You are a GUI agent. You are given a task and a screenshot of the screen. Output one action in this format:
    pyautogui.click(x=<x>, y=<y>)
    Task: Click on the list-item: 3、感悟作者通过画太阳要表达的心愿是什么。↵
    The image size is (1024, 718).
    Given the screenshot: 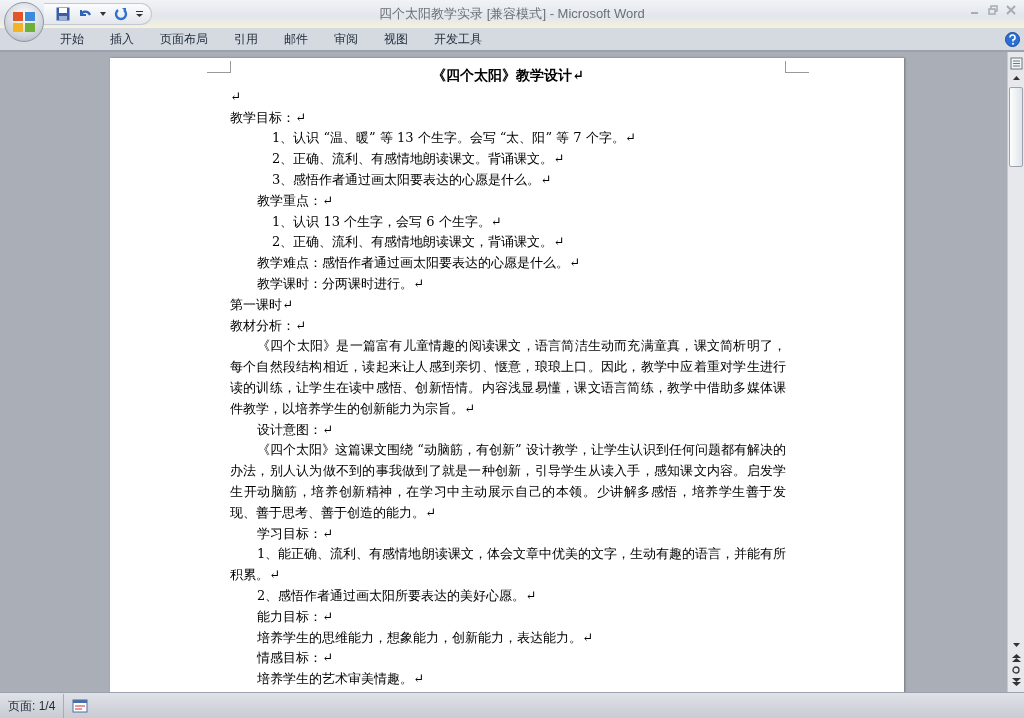 What is the action you would take?
    pyautogui.click(x=412, y=180)
    